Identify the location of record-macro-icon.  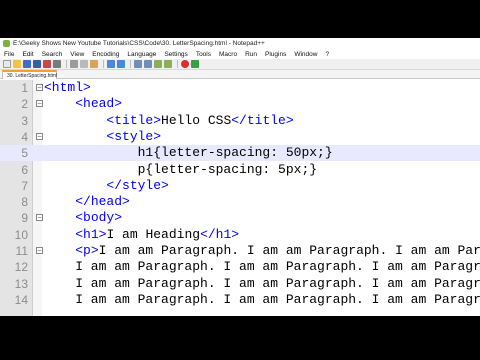
(185, 64).